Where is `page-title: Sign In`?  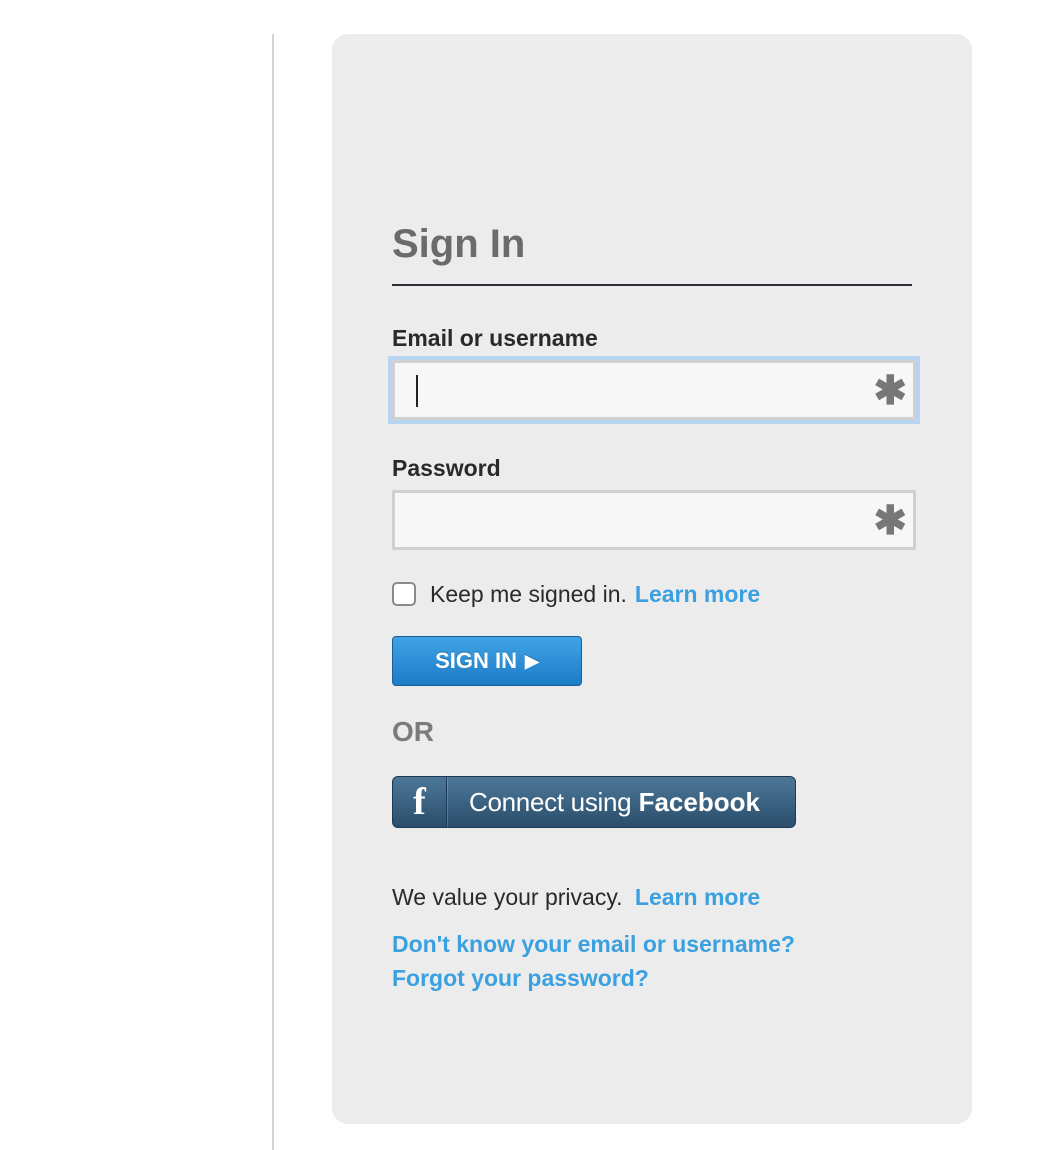
page-title: Sign In is located at coordinates (459, 244).